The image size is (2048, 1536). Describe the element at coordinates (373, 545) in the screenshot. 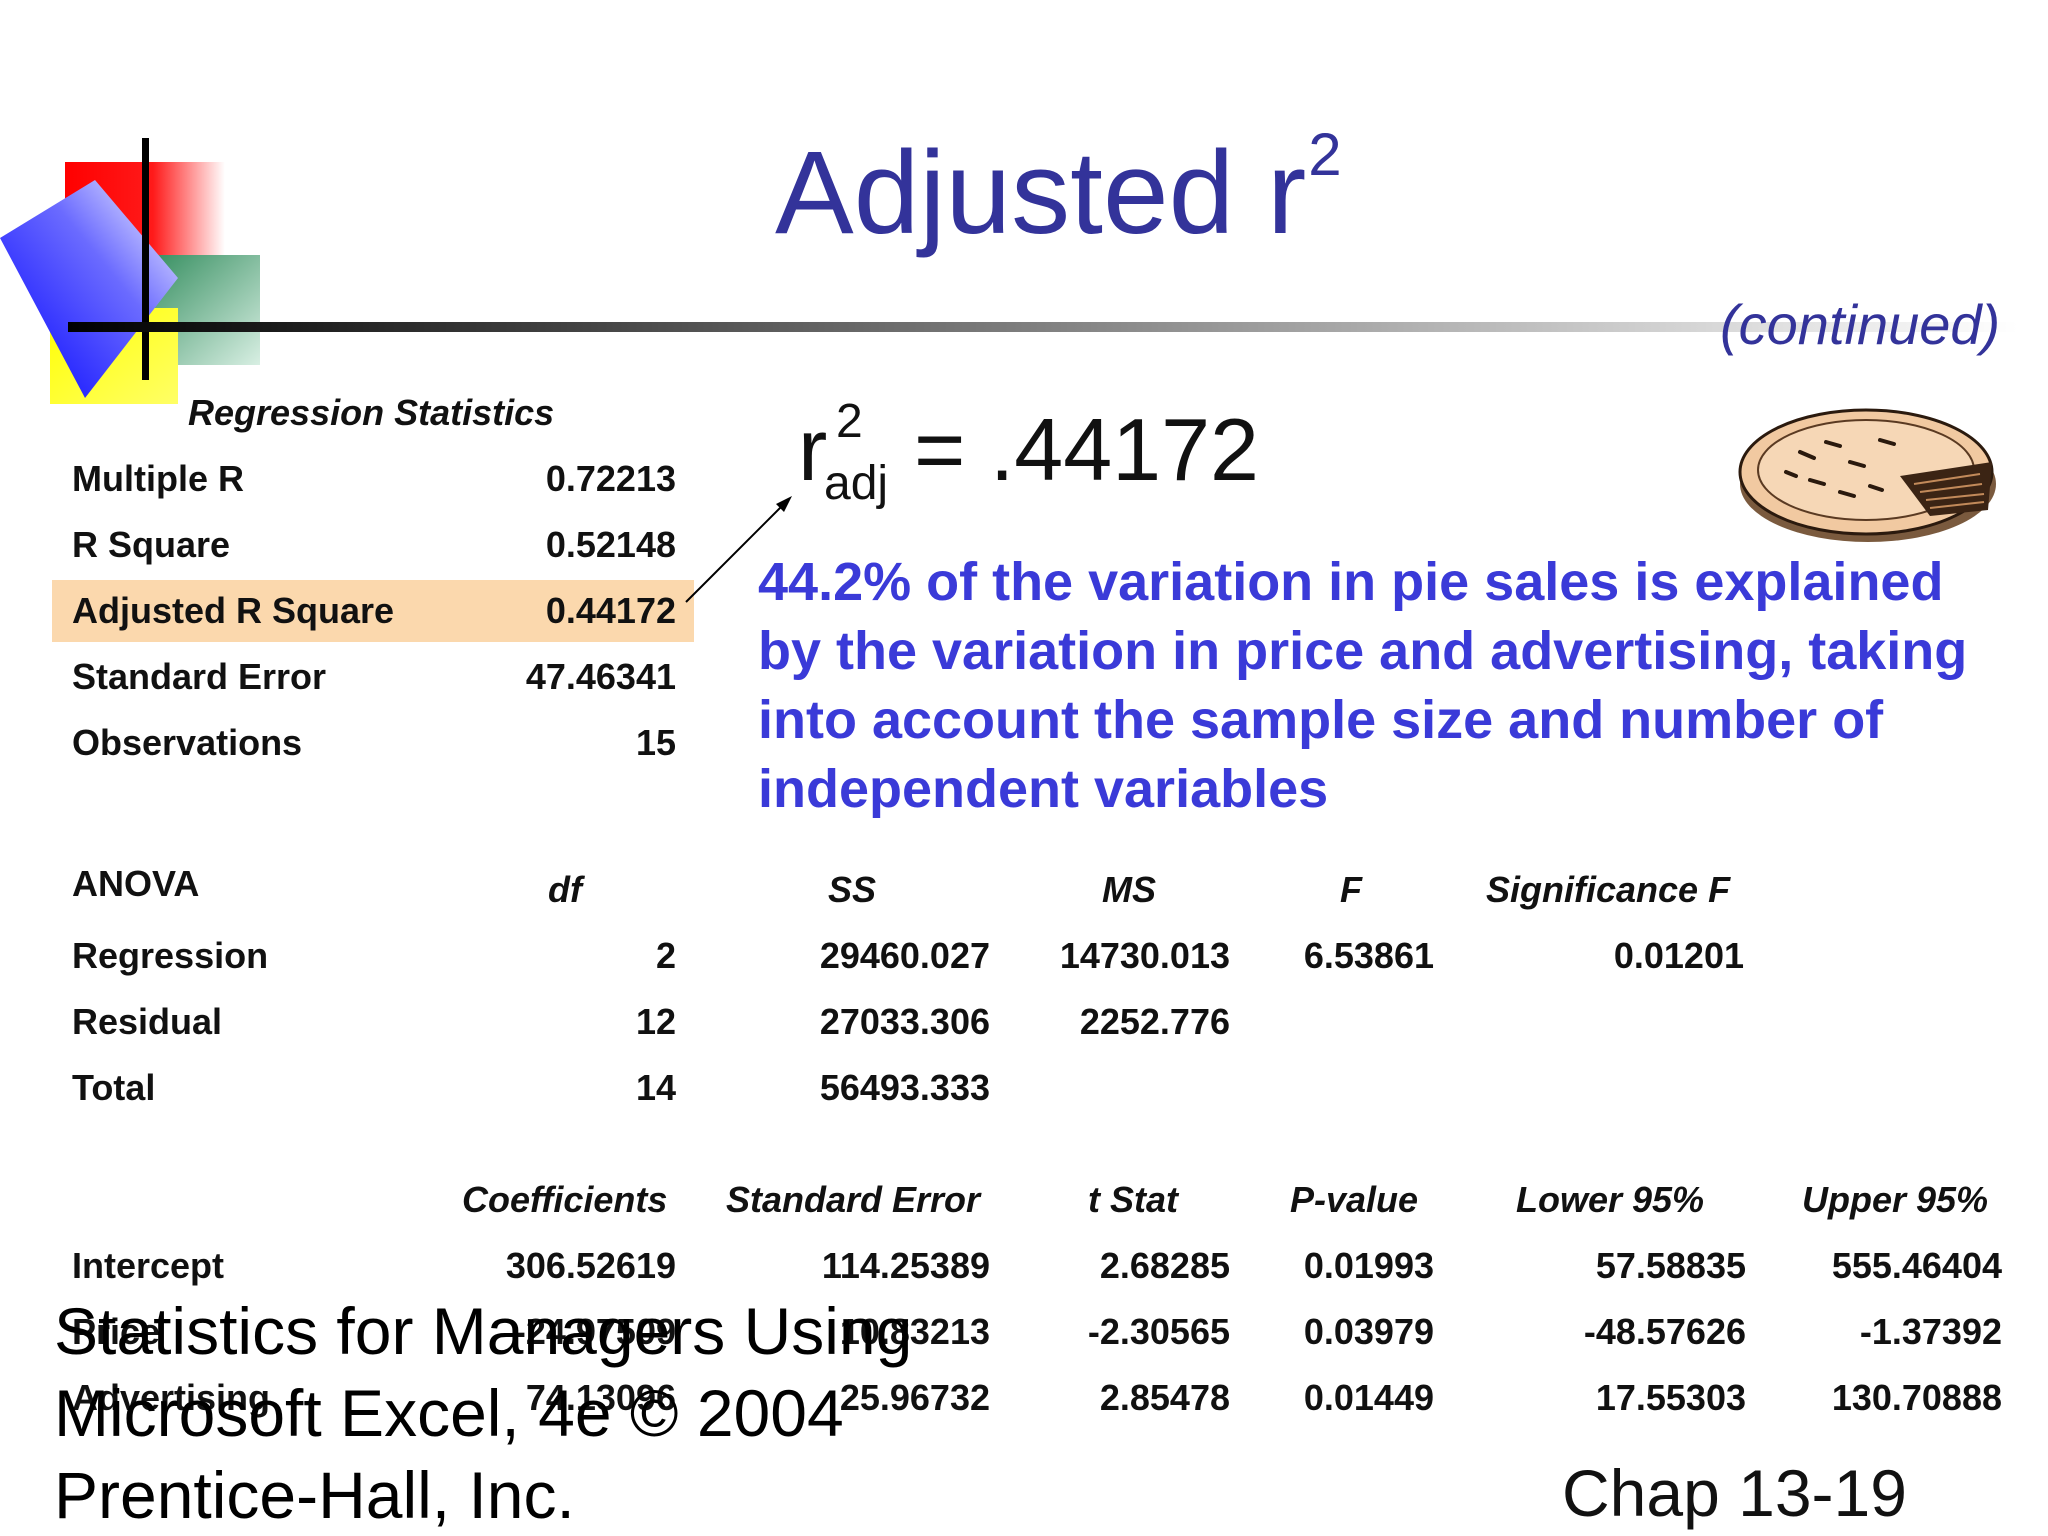

I see `stat-row: R Square 0.52148` at that location.